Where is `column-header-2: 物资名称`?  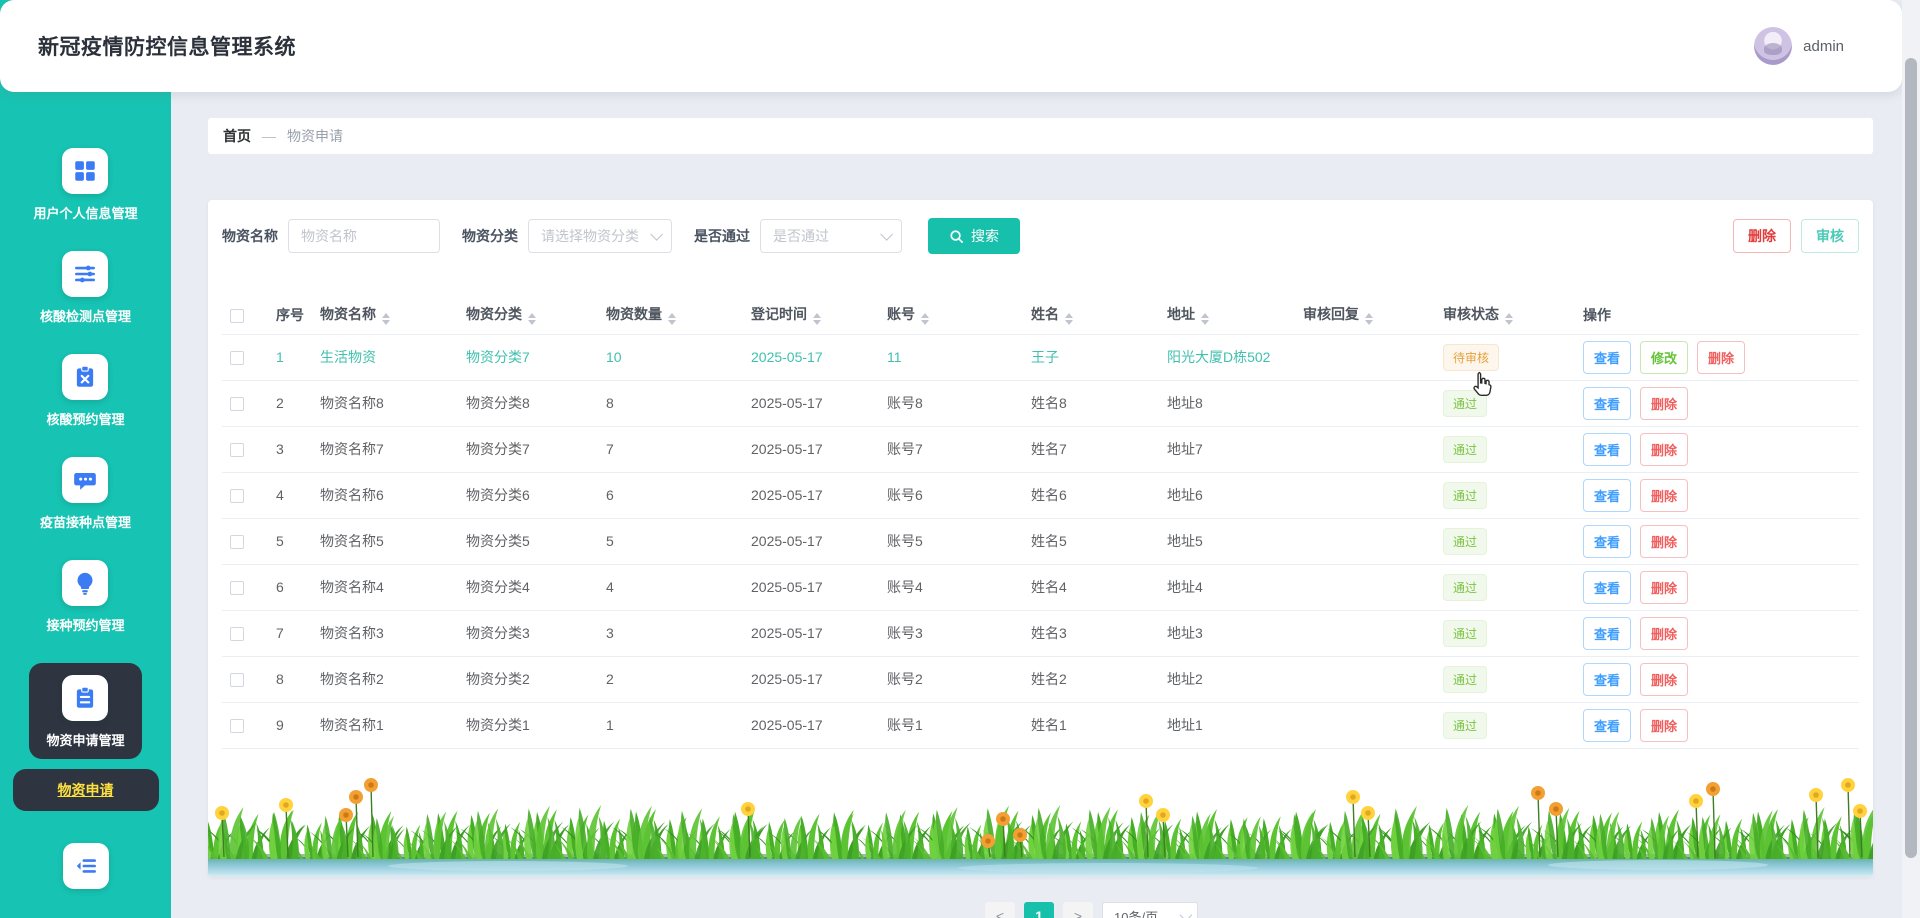
column-header-2: 物资名称 is located at coordinates (385, 315).